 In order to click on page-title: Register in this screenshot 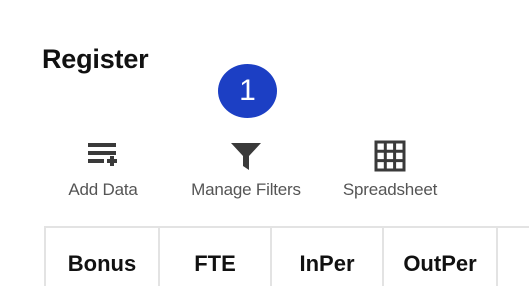, I will do `click(95, 59)`.